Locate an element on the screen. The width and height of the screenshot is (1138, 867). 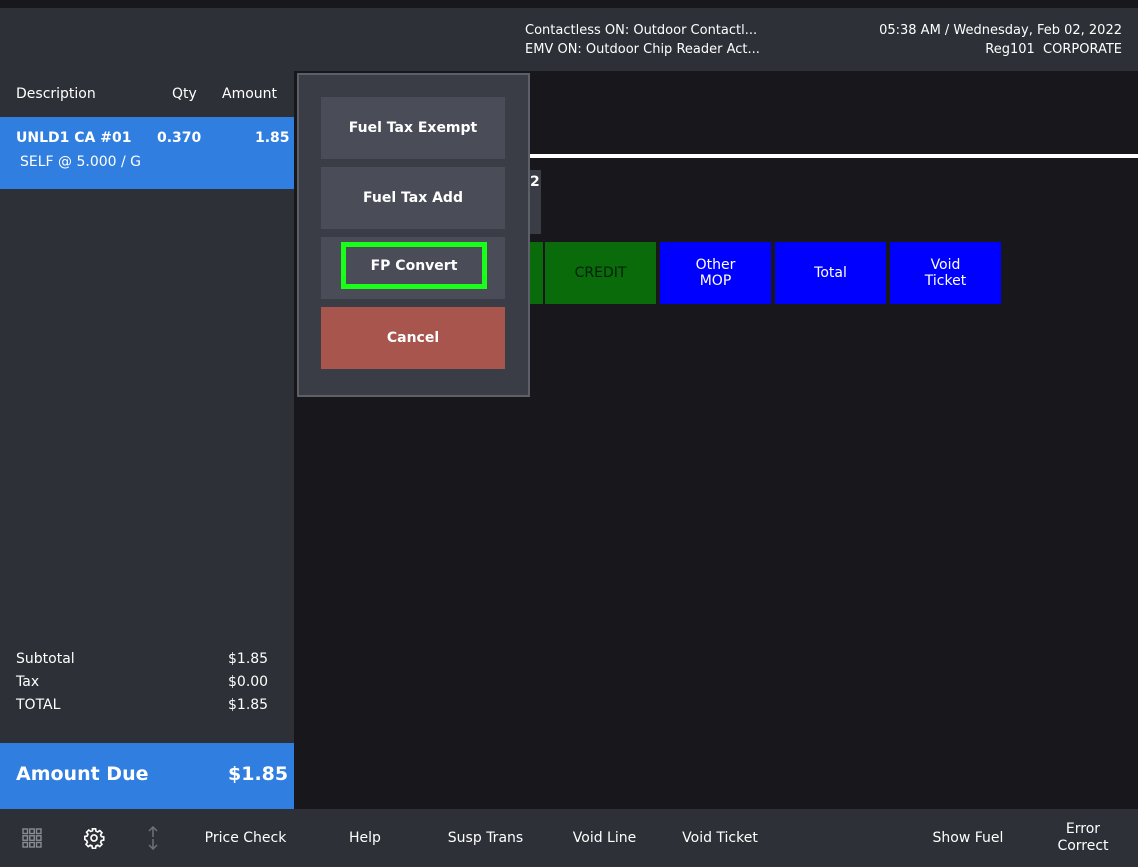
datetime: 05:38 AM / Wednesday, Feb 02, 2022 is located at coordinates (1000, 30).